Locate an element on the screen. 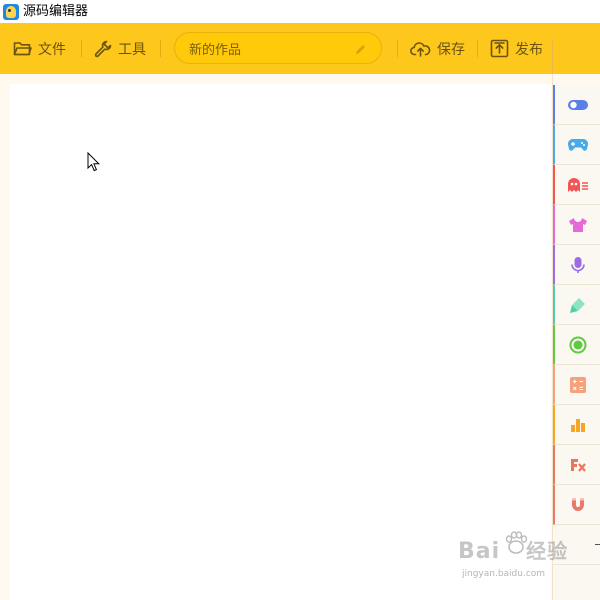 This screenshot has height=600, width=600. category-sound is located at coordinates (576, 265).